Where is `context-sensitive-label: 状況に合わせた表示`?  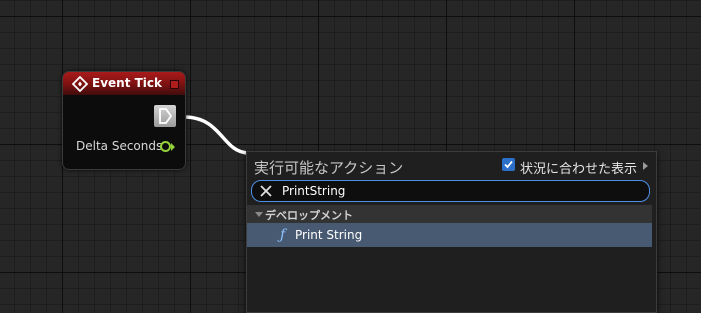
context-sensitive-label: 状況に合わせた表示 is located at coordinates (578, 167).